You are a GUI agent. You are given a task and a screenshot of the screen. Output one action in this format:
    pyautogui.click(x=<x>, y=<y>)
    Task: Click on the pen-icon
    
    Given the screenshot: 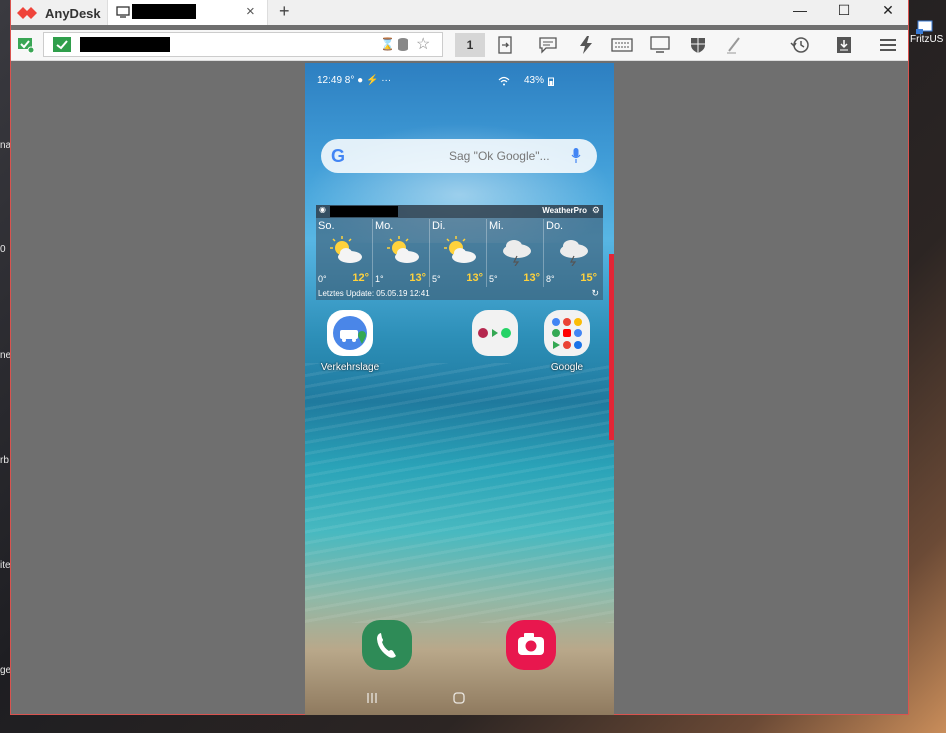 What is the action you would take?
    pyautogui.click(x=733, y=45)
    